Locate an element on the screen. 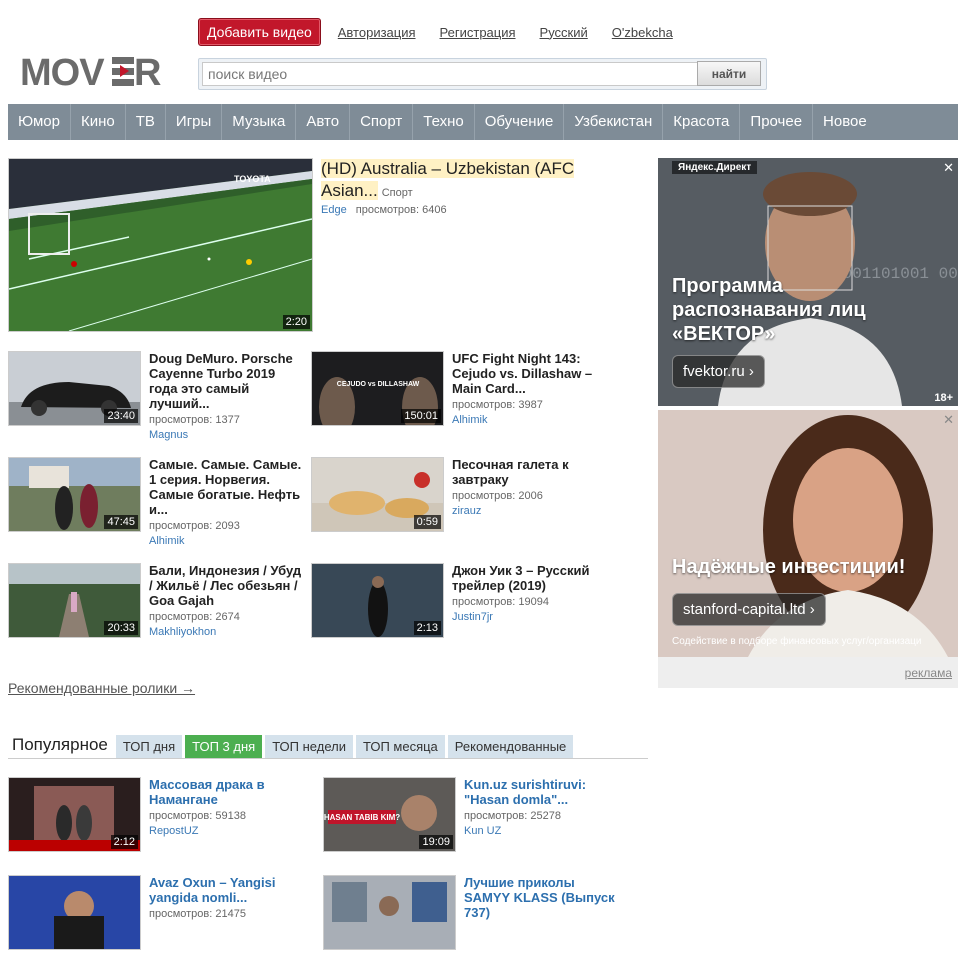  tab-top-day: ТОП дня is located at coordinates (149, 746).